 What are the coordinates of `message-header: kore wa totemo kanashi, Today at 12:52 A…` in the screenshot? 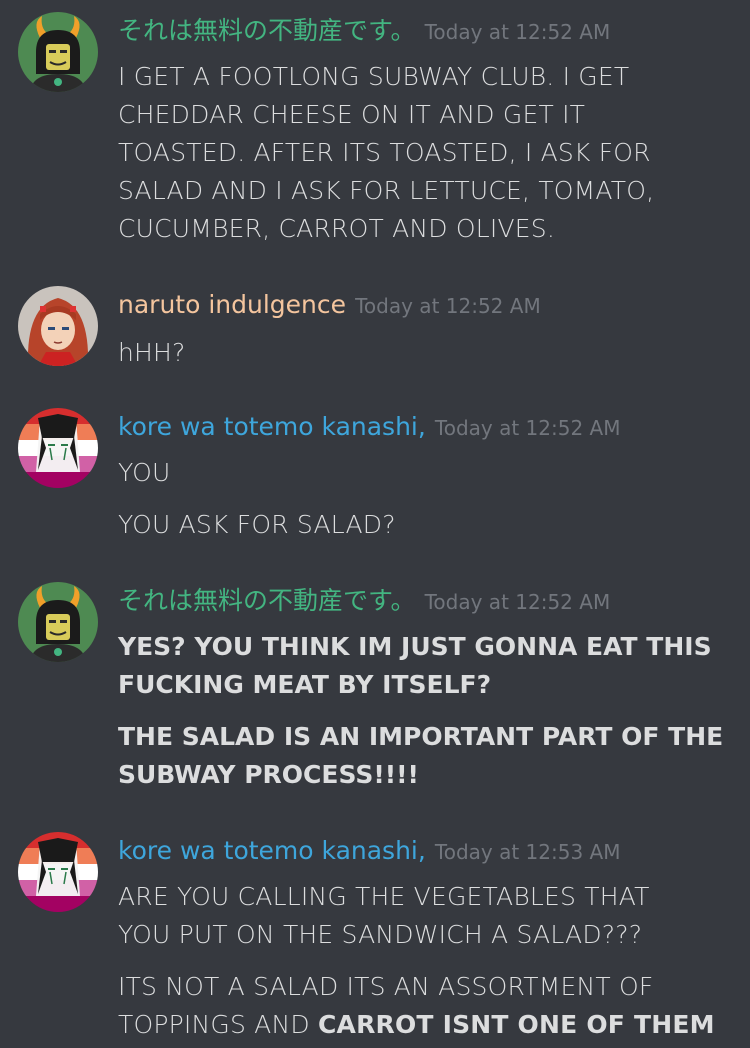 It's located at (369, 428).